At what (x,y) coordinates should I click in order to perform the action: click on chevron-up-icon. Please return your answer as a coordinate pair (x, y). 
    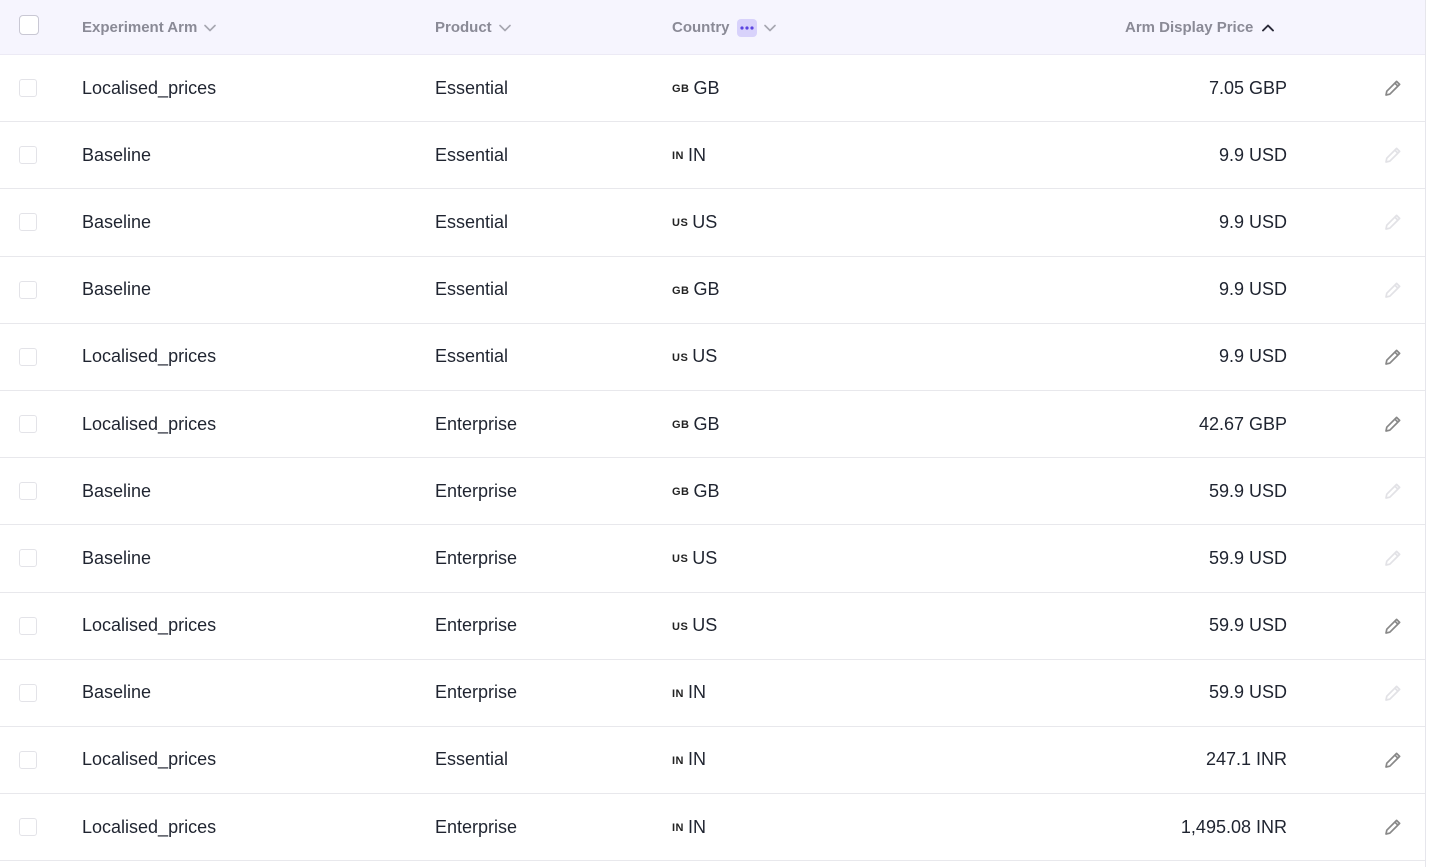
    Looking at the image, I should click on (1268, 28).